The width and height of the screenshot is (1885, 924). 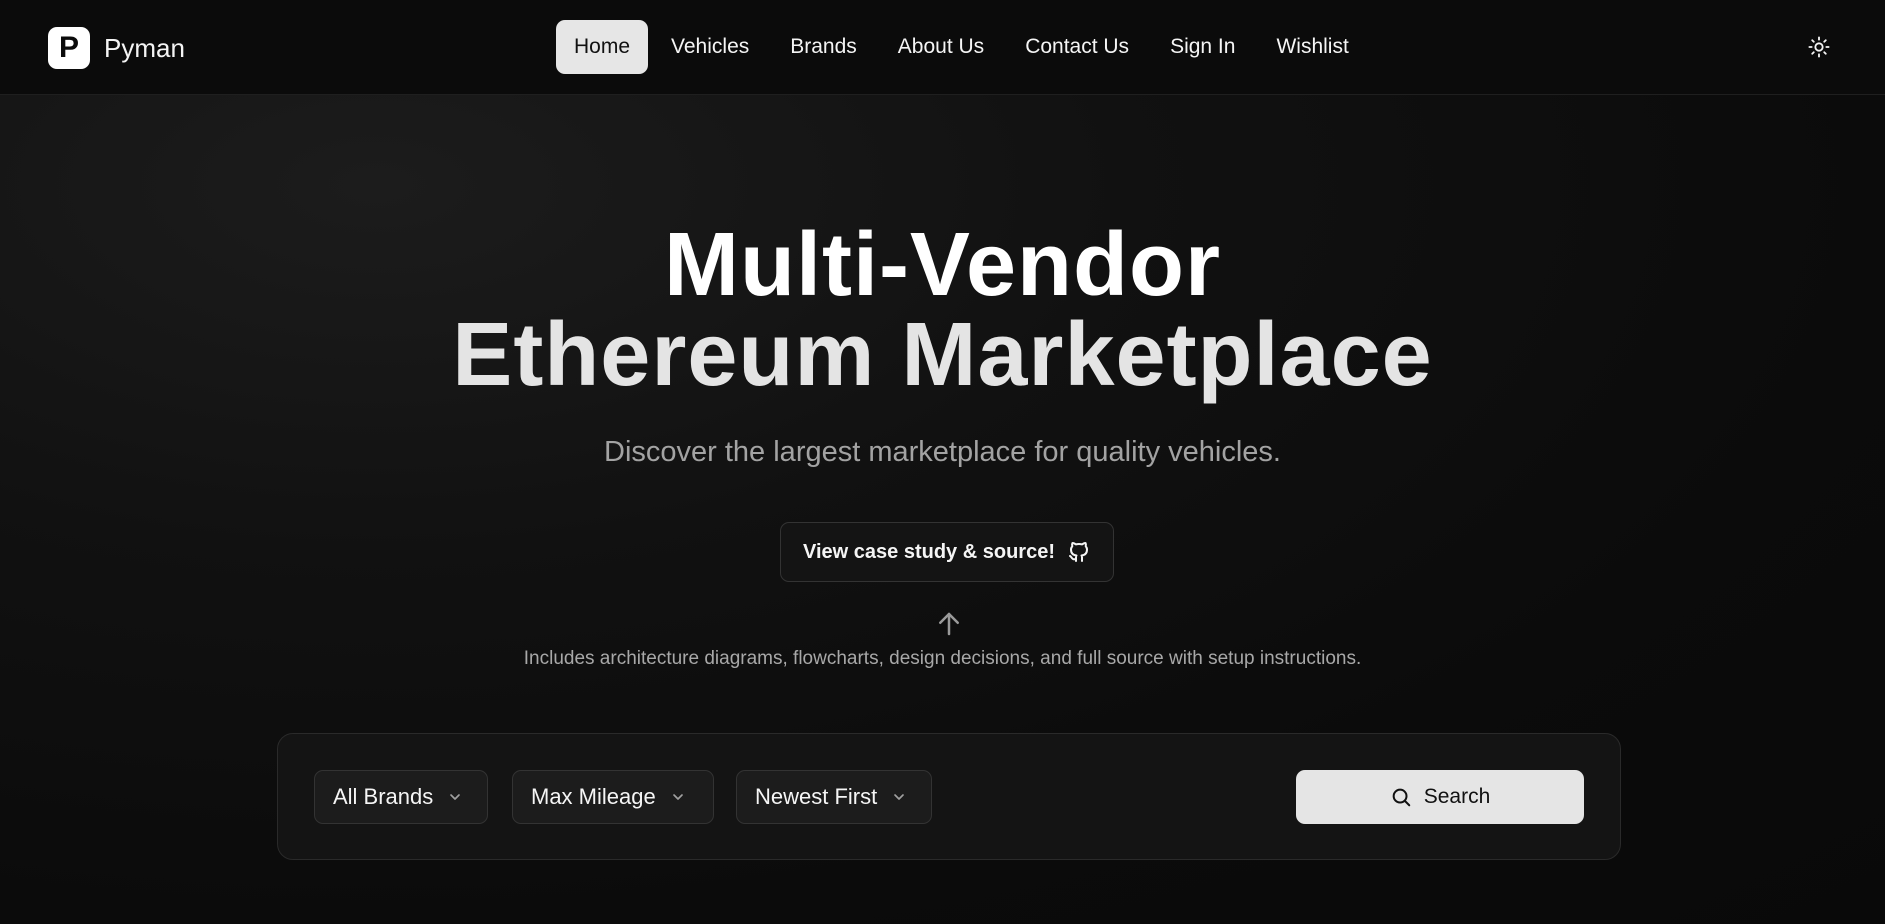 What do you see at coordinates (1077, 47) in the screenshot?
I see `nav-item-contact-us: Contact Us` at bounding box center [1077, 47].